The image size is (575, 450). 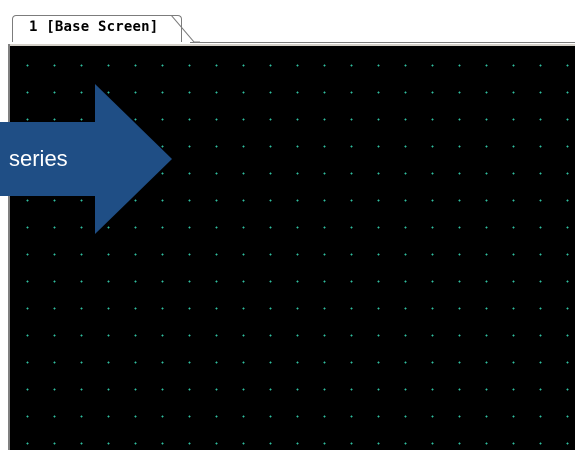 What do you see at coordinates (382, 42) in the screenshot?
I see `tab-underline` at bounding box center [382, 42].